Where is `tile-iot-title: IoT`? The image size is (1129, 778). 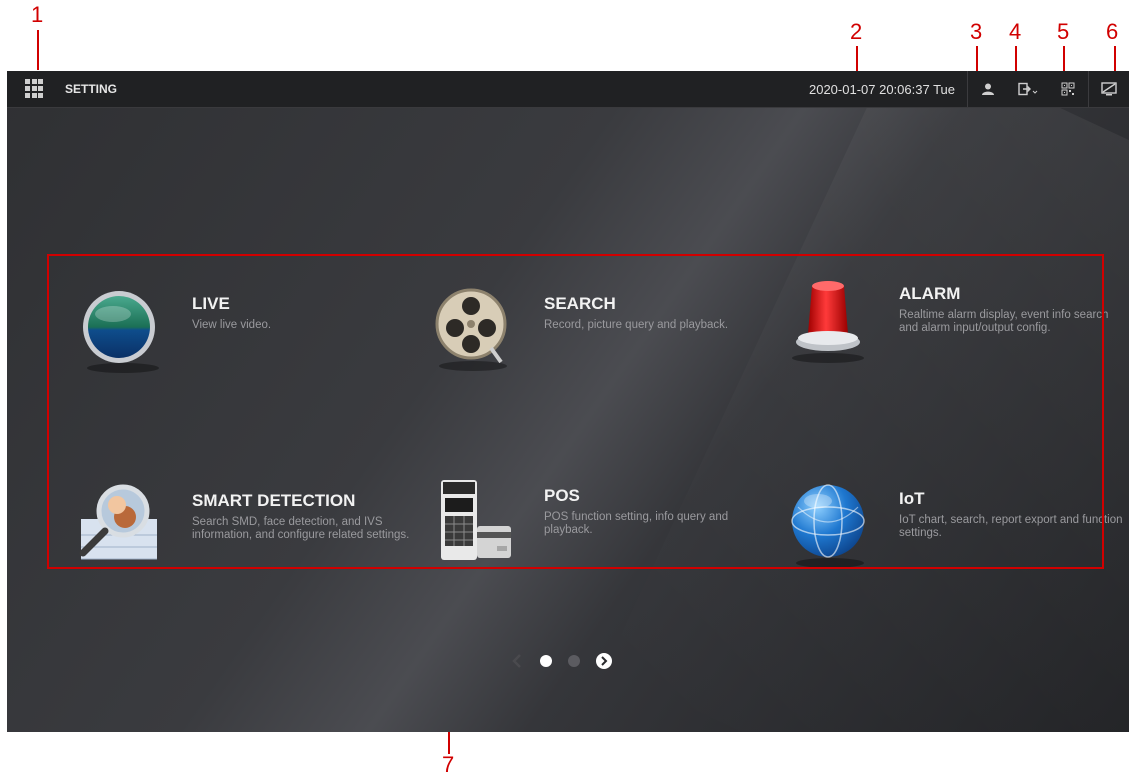 tile-iot-title: IoT is located at coordinates (912, 498).